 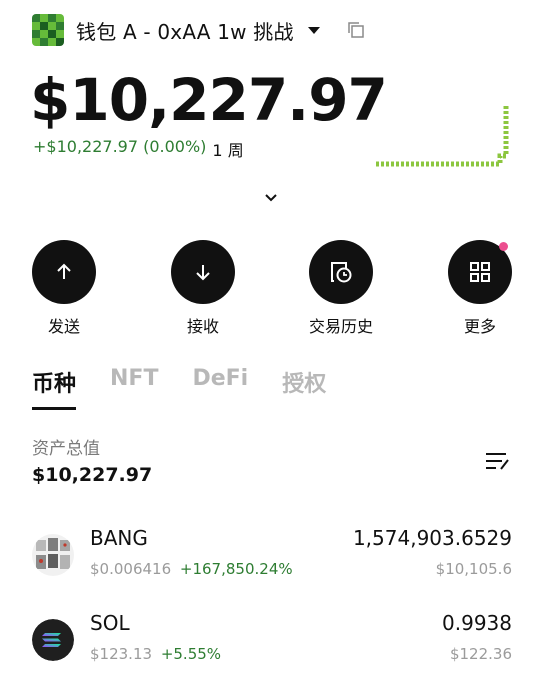 I want to click on sort-filter-icon, so click(x=498, y=461).